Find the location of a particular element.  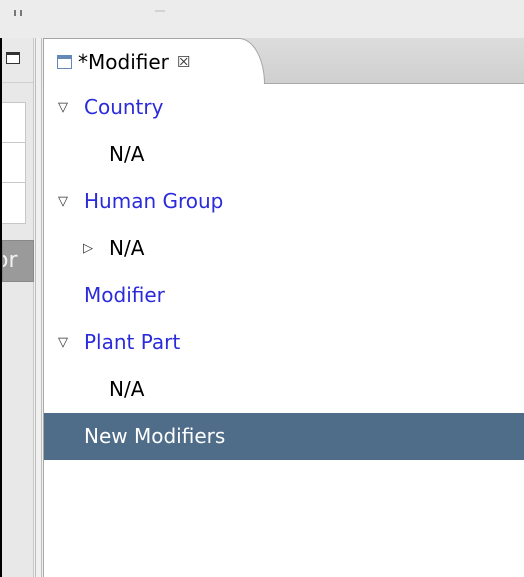

tab-title: *Modifier is located at coordinates (123, 61).